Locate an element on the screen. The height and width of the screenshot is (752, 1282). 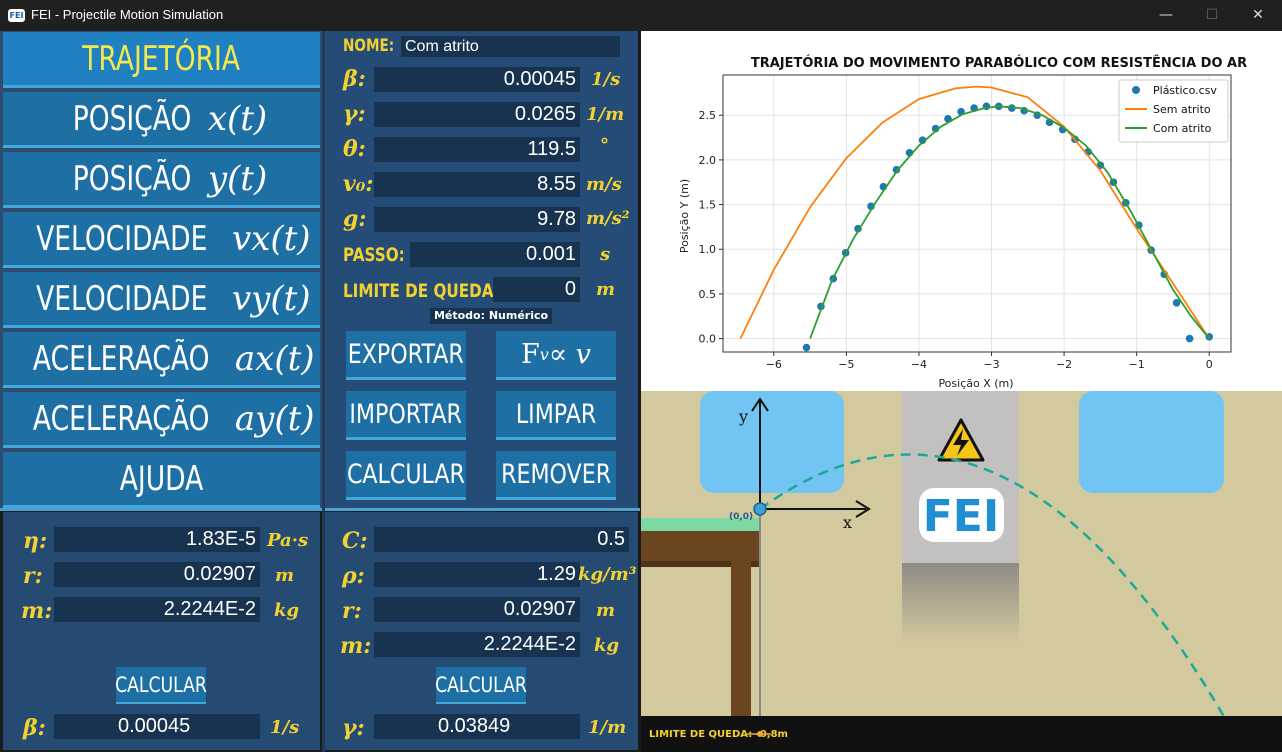
eta-label: η: is located at coordinates (35, 541).